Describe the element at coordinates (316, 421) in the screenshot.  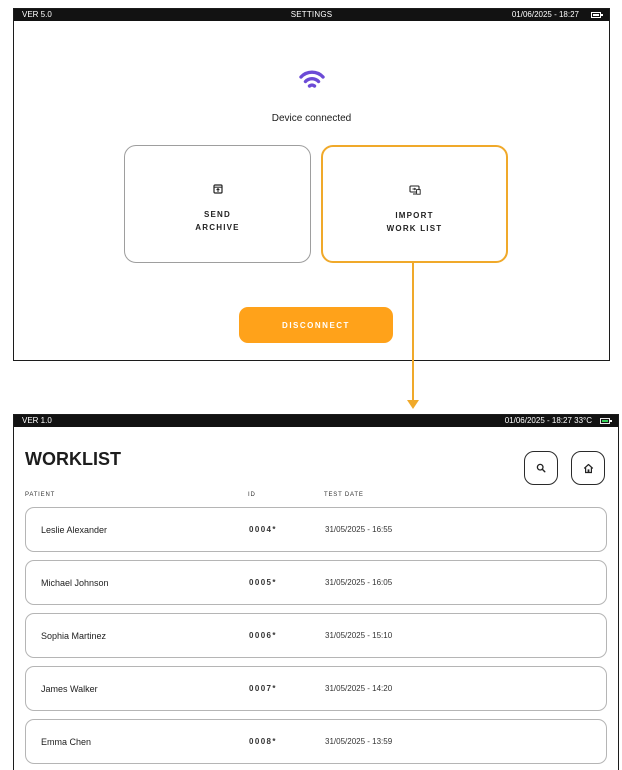
I see `status-bar: VER 1.0 01/06/2025 - 18:27 33°C` at that location.